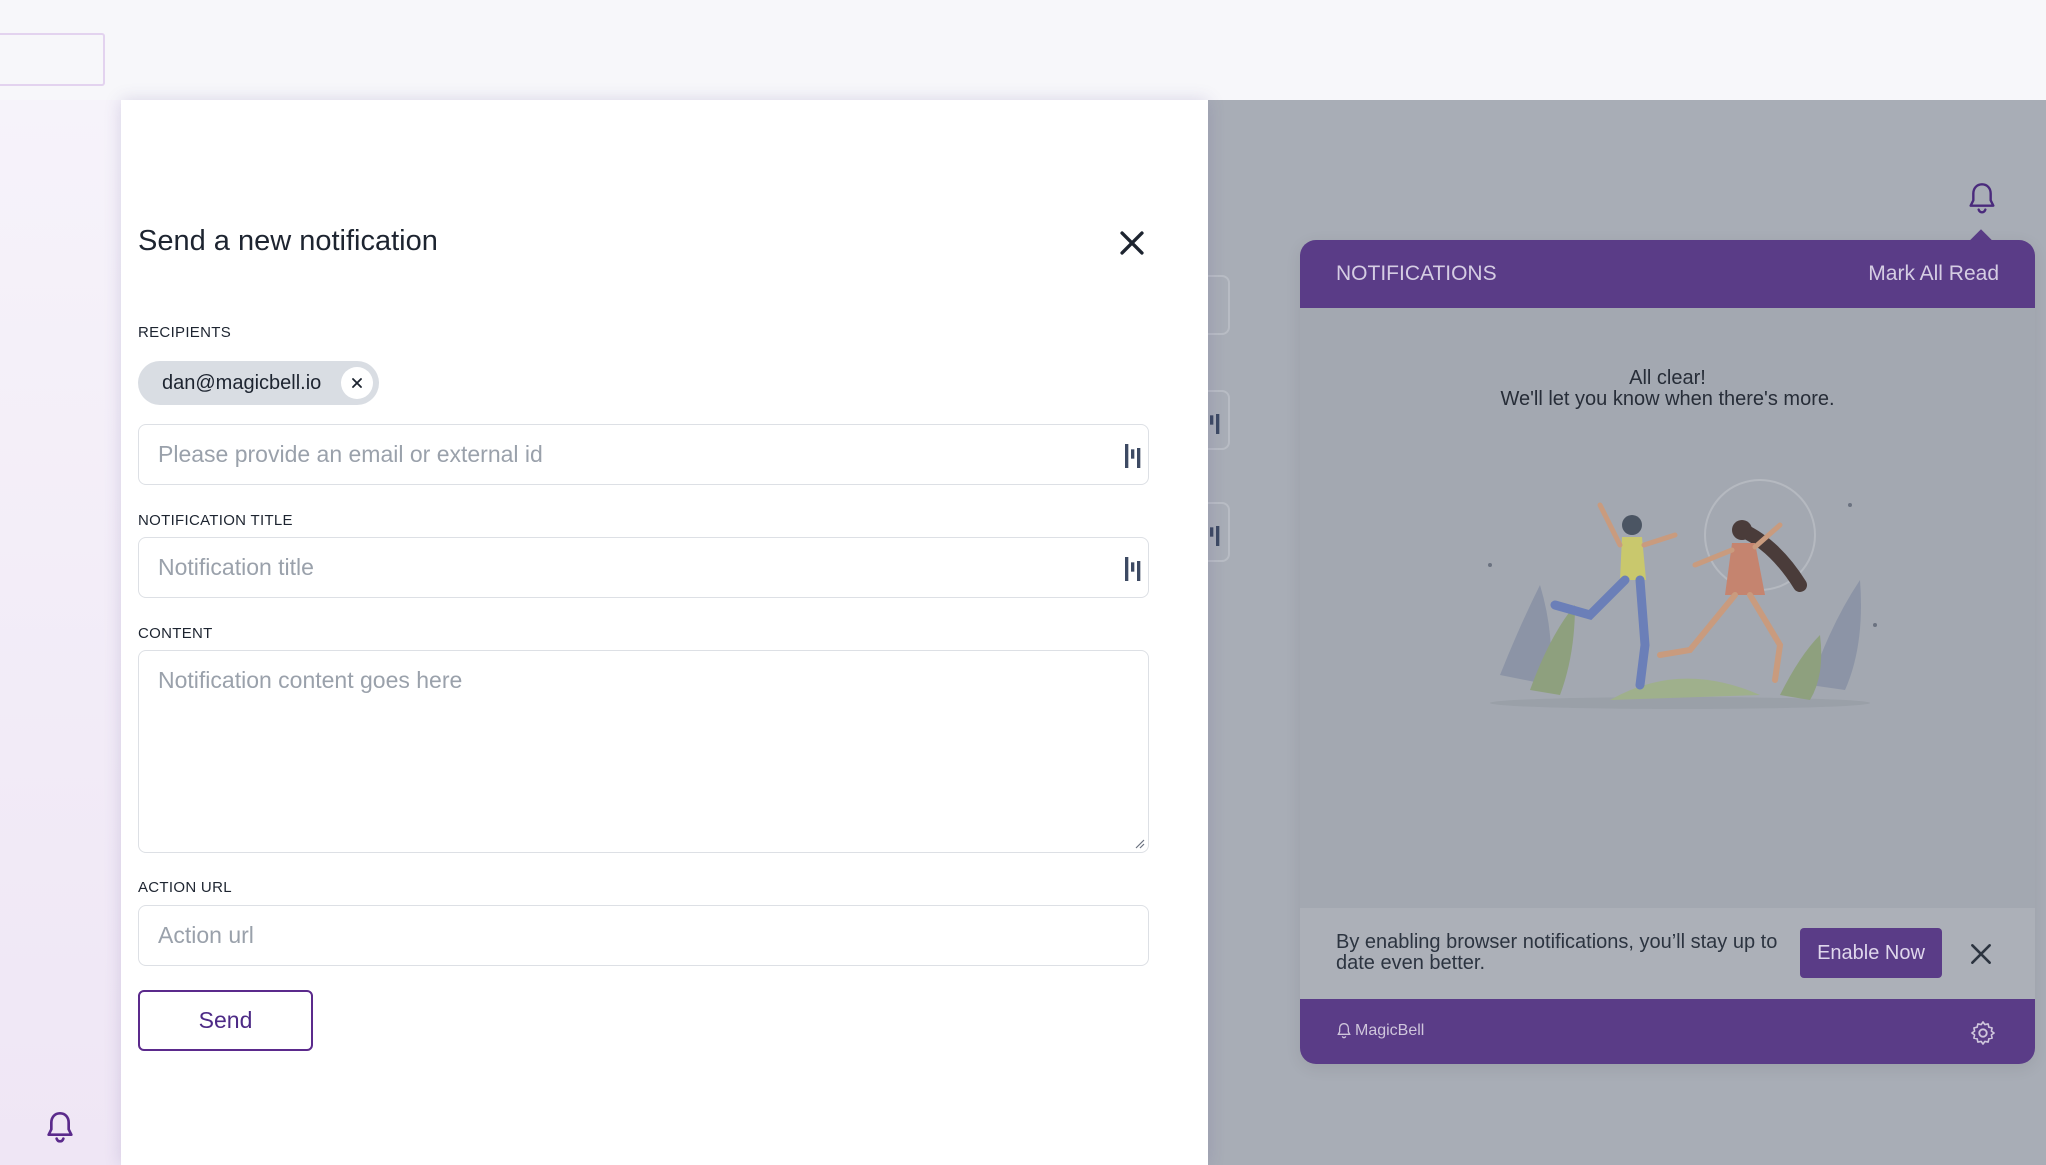 Image resolution: width=2046 pixels, height=1165 pixels. I want to click on resize-handle-icon, so click(1139, 843).